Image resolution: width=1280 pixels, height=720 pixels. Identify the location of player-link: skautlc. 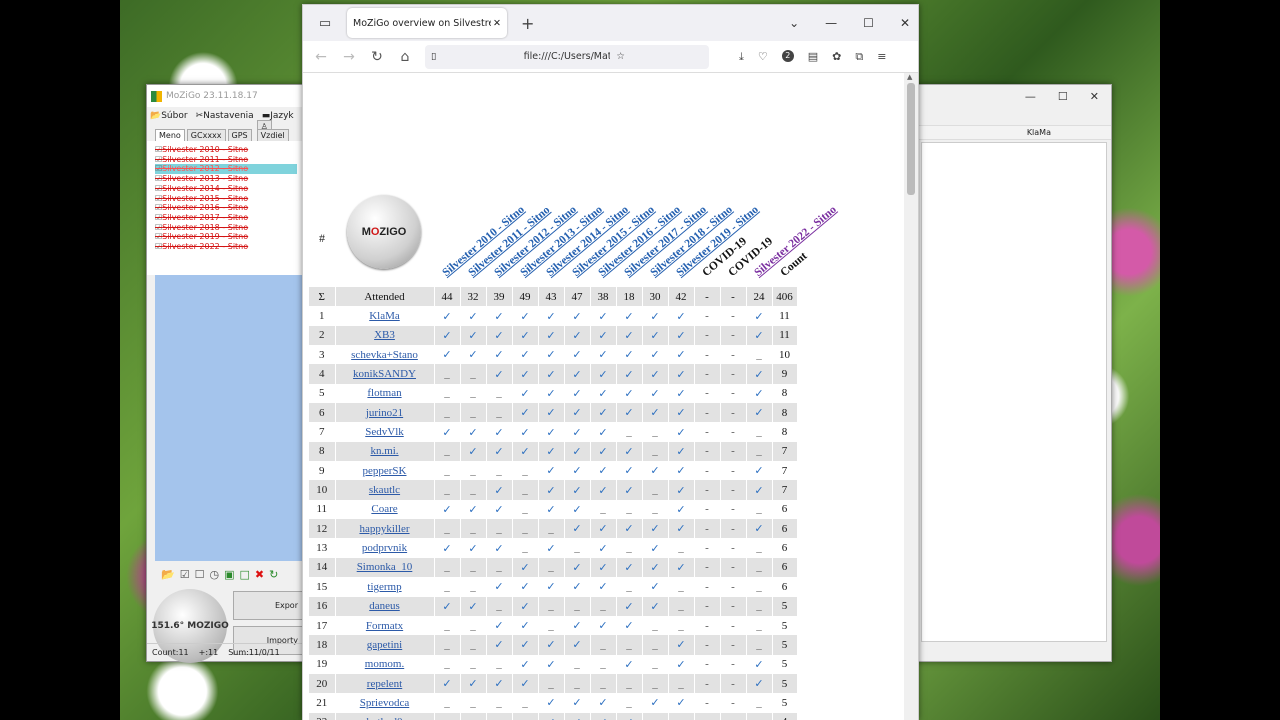
(385, 490).